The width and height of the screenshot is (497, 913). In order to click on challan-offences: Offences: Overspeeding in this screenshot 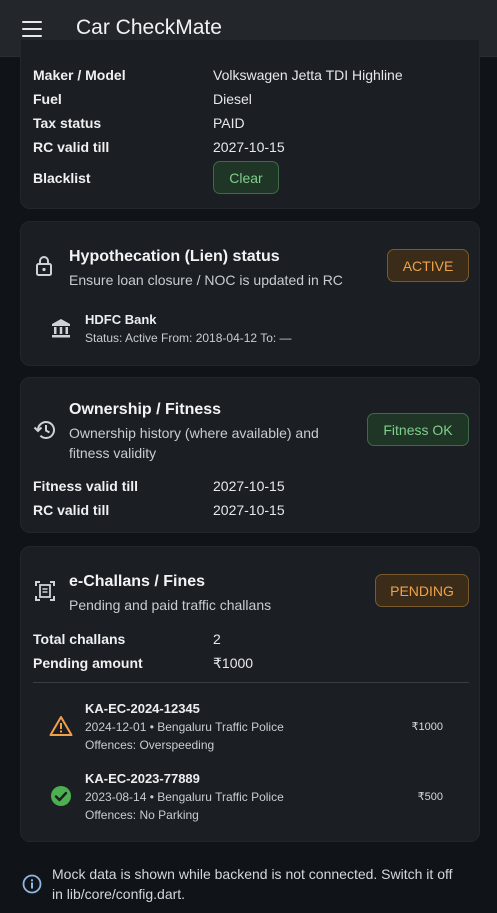, I will do `click(150, 745)`.